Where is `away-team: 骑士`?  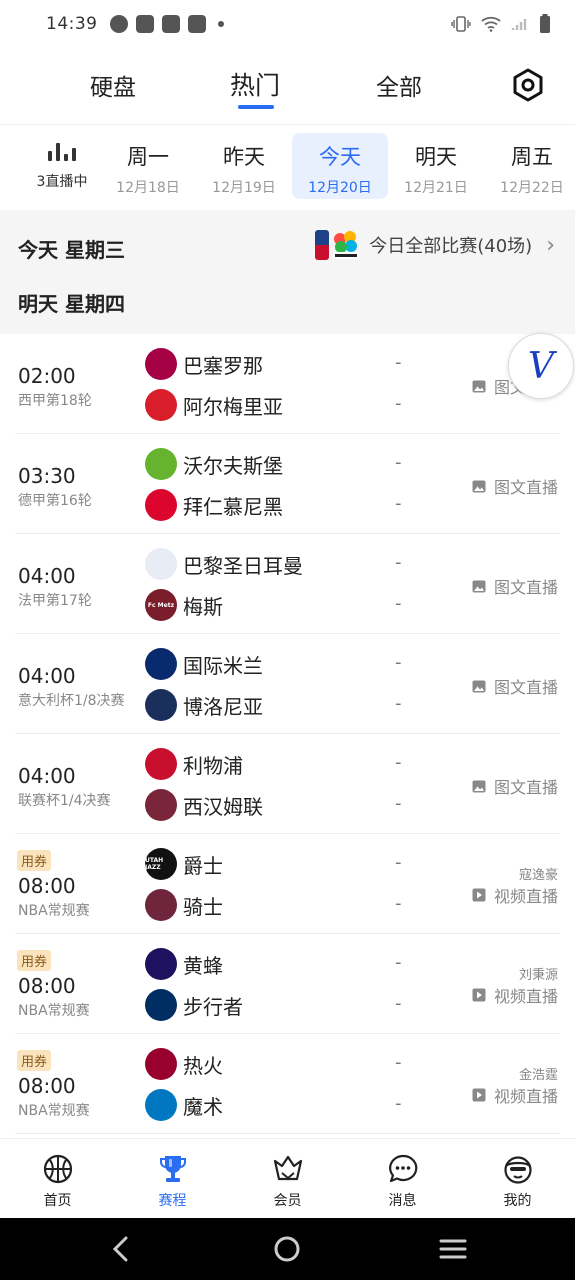 away-team: 骑士 is located at coordinates (184, 905).